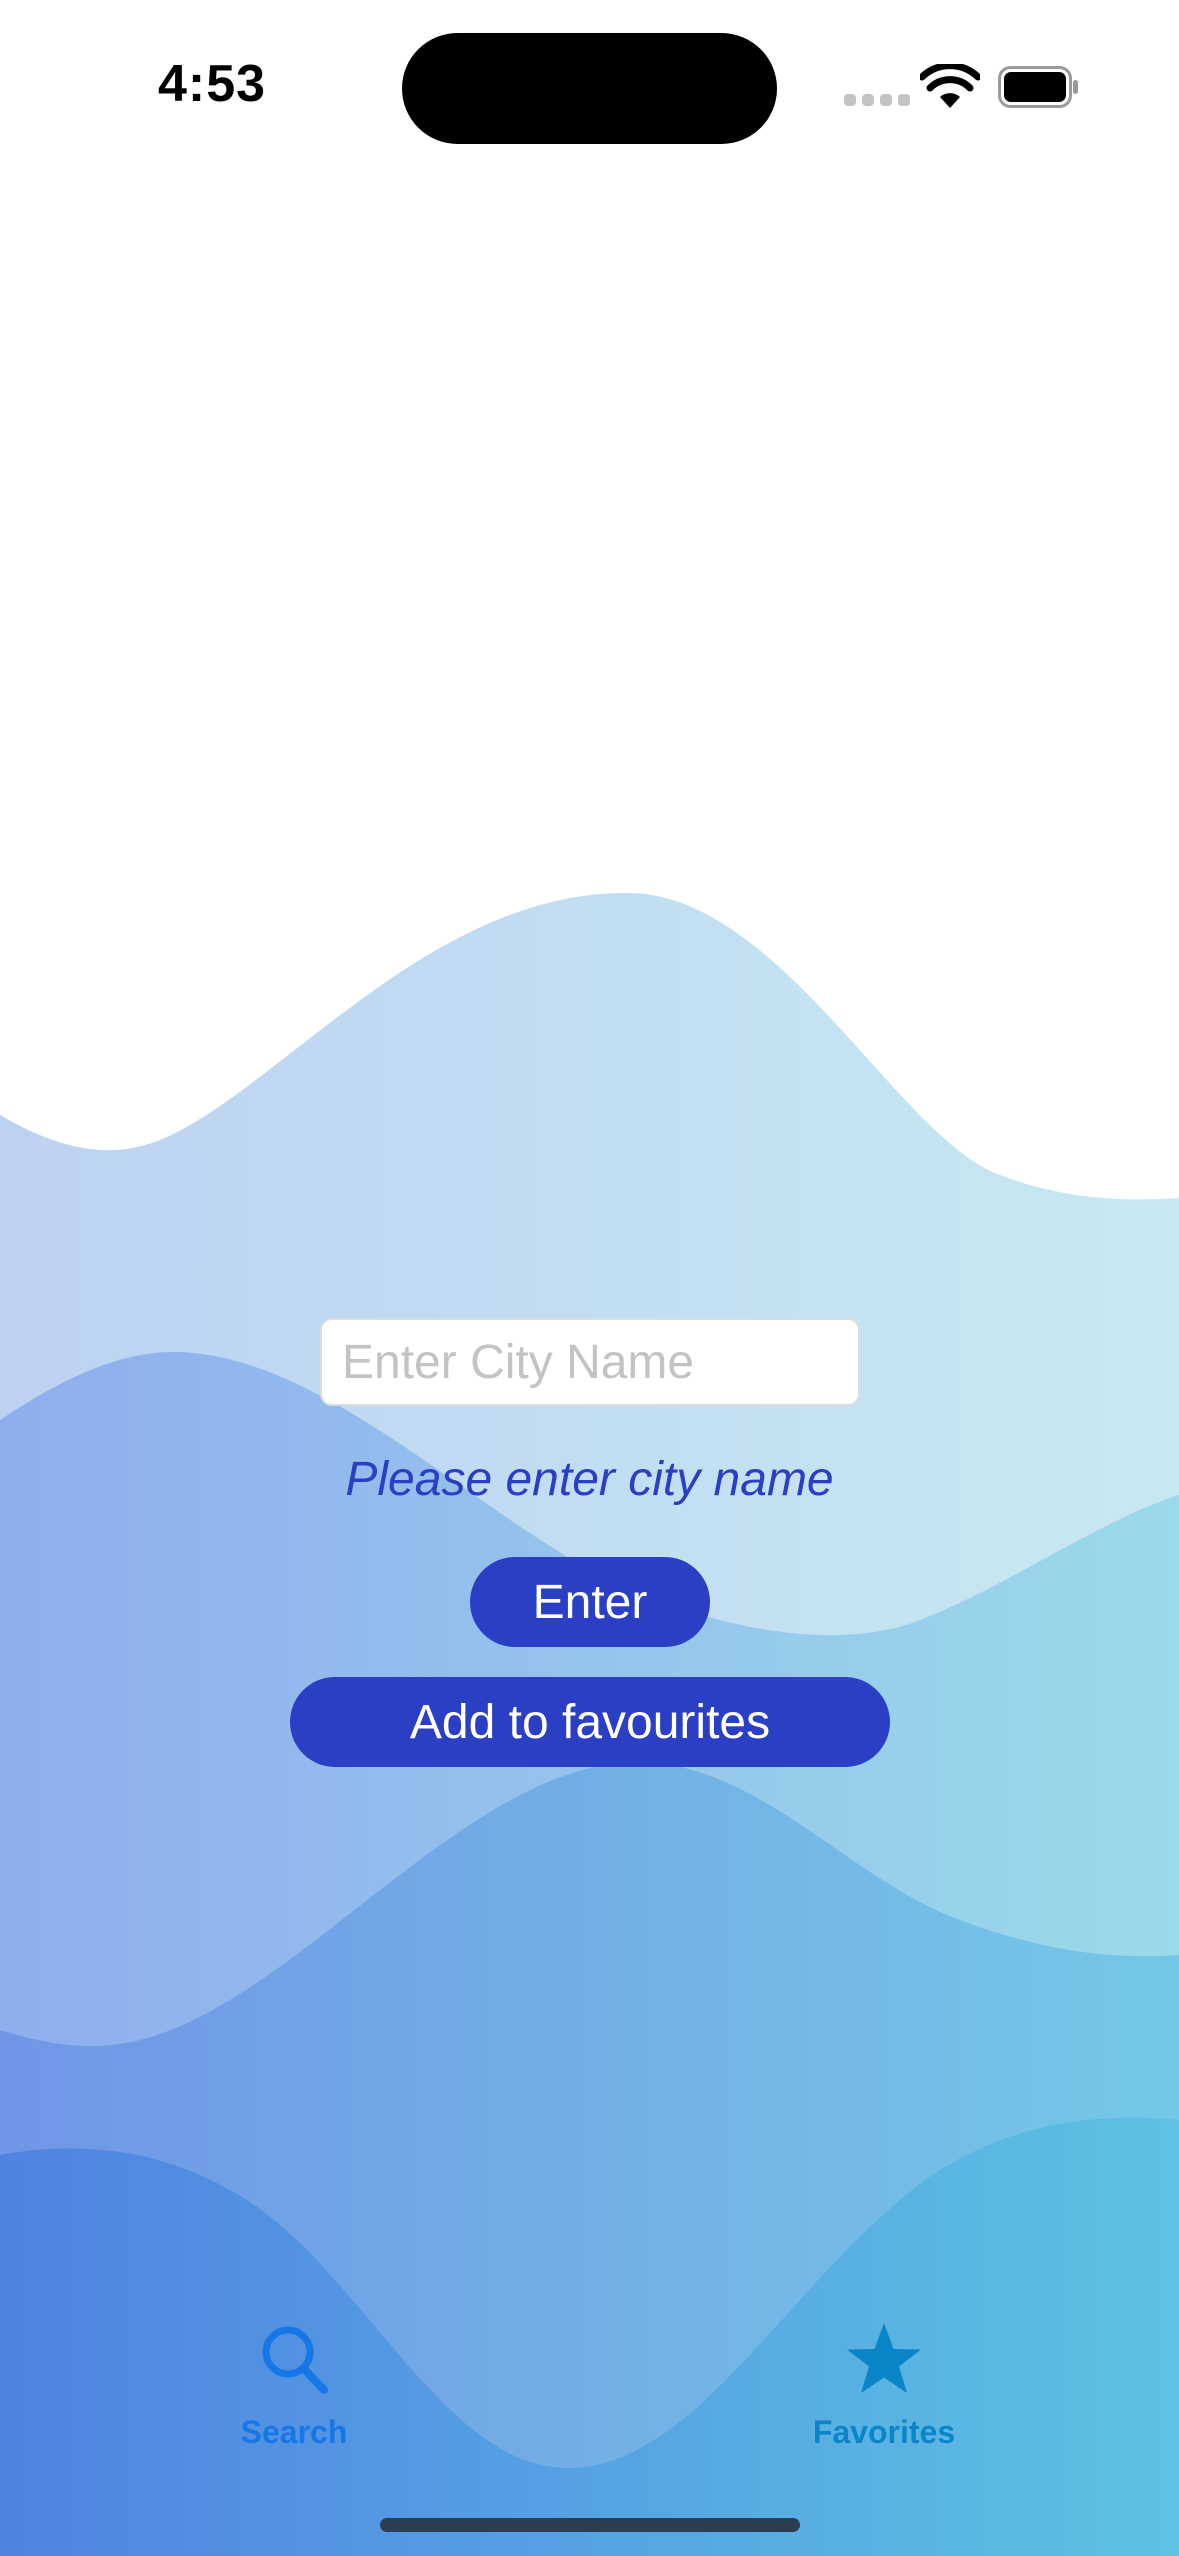  What do you see at coordinates (590, 1362) in the screenshot?
I see `city-name-input` at bounding box center [590, 1362].